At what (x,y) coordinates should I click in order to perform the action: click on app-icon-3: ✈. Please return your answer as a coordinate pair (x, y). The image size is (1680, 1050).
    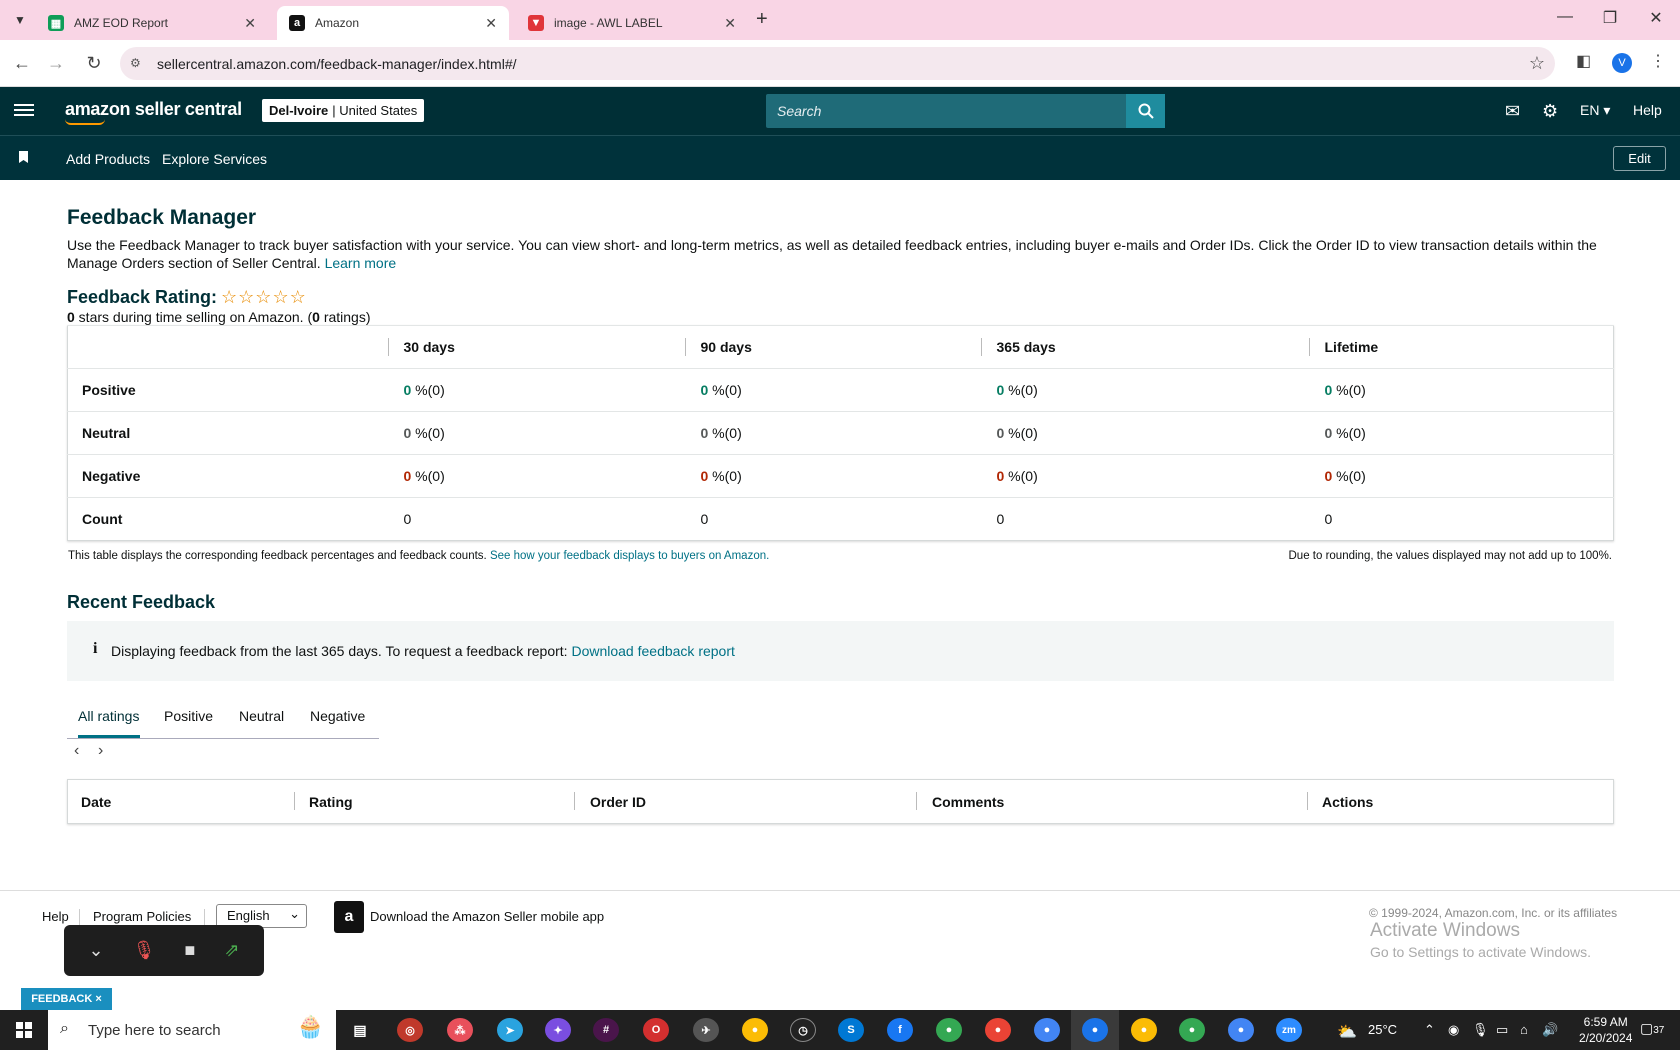
    Looking at the image, I should click on (706, 1030).